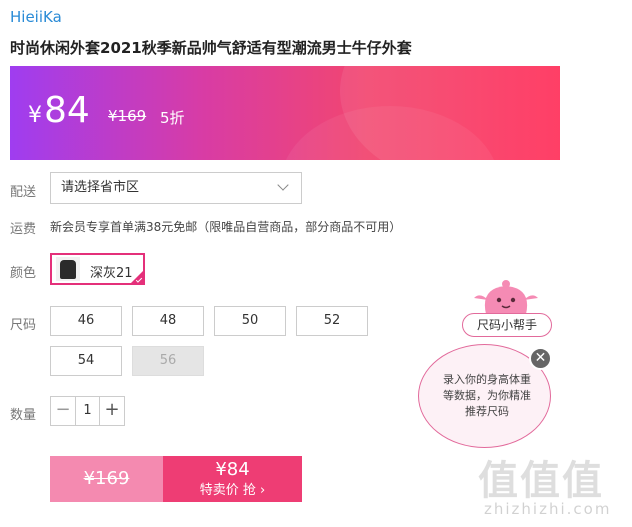 This screenshot has width=632, height=527. I want to click on color-option-selected: 深灰21, so click(97, 269).